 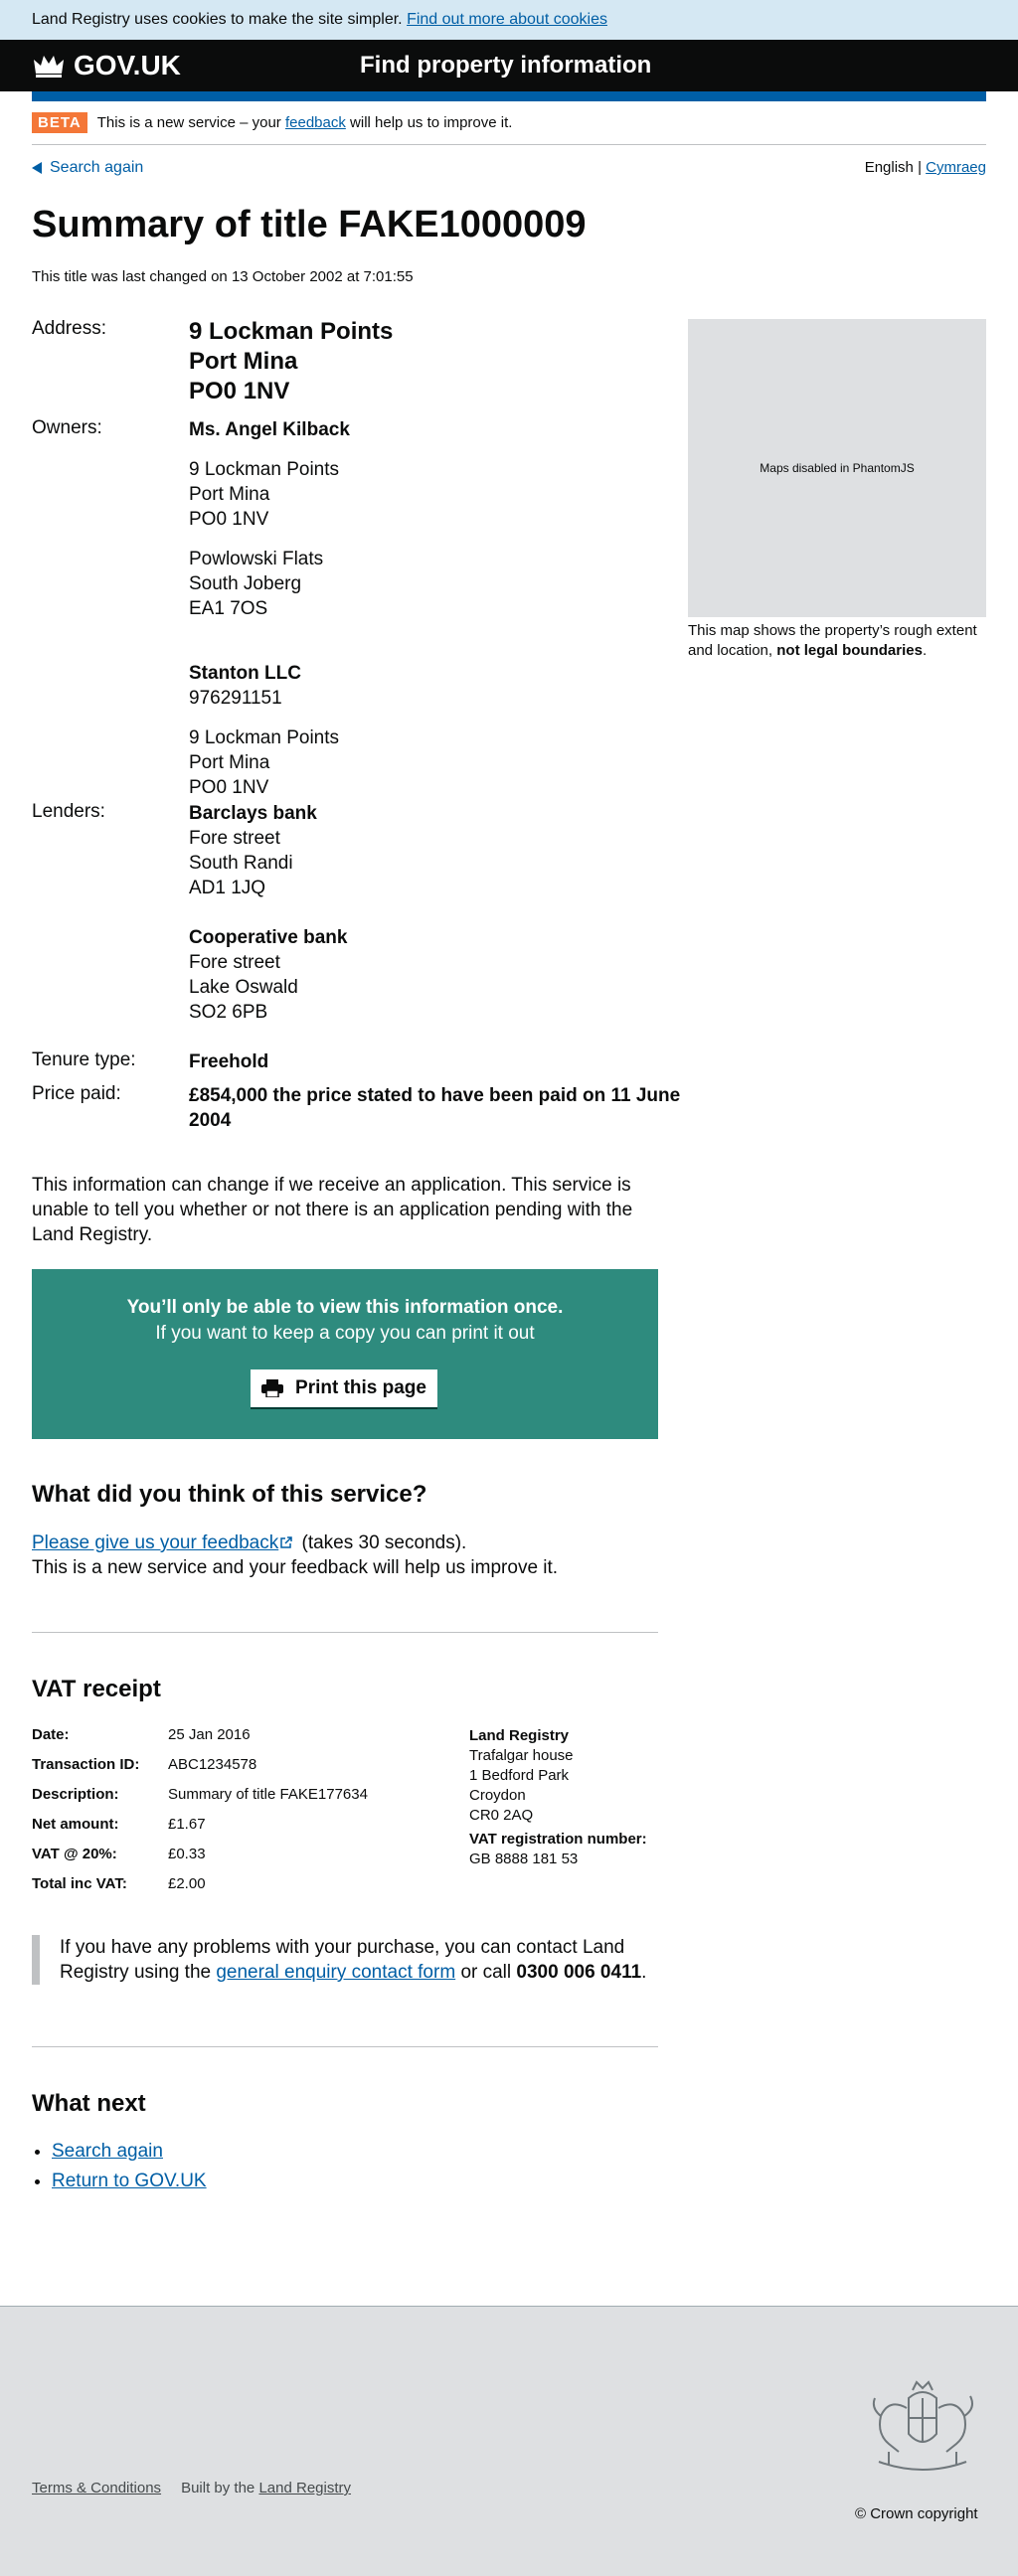 What do you see at coordinates (235, 698) in the screenshot?
I see `company-number: 976291151` at bounding box center [235, 698].